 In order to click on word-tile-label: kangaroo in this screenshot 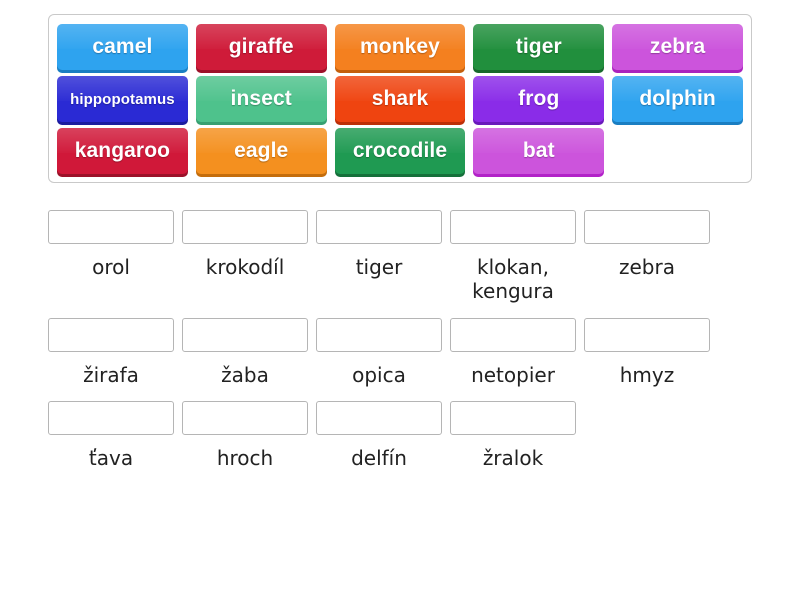, I will do `click(122, 150)`.